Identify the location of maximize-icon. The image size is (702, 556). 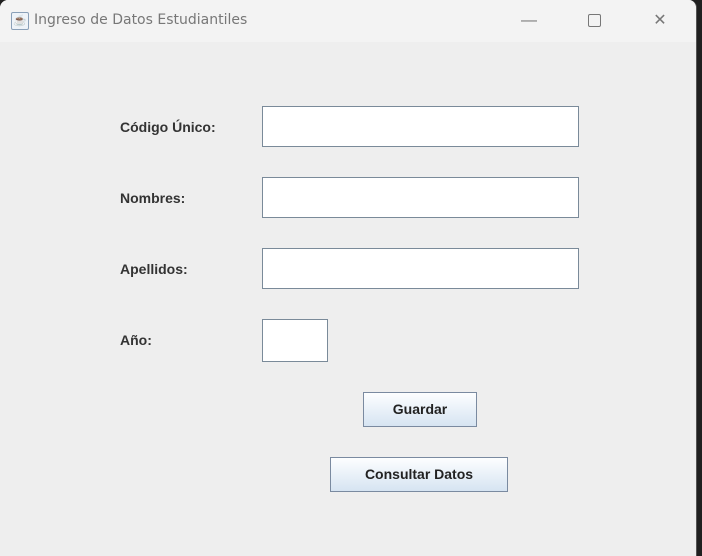
(594, 21).